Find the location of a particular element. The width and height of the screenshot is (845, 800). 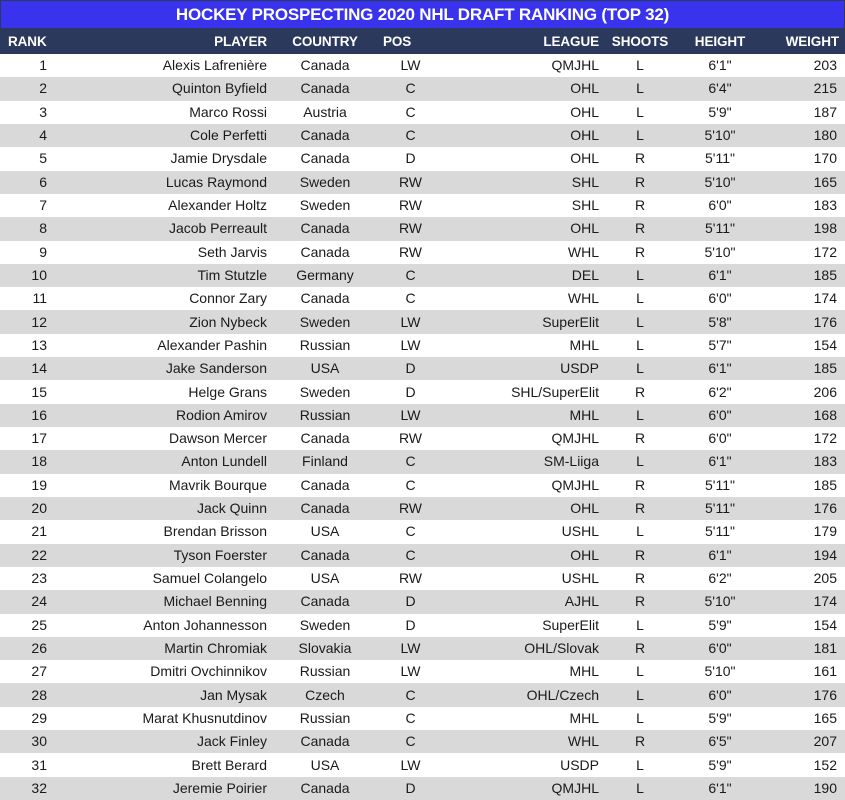

table-row: 8 Jacob Perreault Canada RW OHL R 5'11" 198 is located at coordinates (422, 229).